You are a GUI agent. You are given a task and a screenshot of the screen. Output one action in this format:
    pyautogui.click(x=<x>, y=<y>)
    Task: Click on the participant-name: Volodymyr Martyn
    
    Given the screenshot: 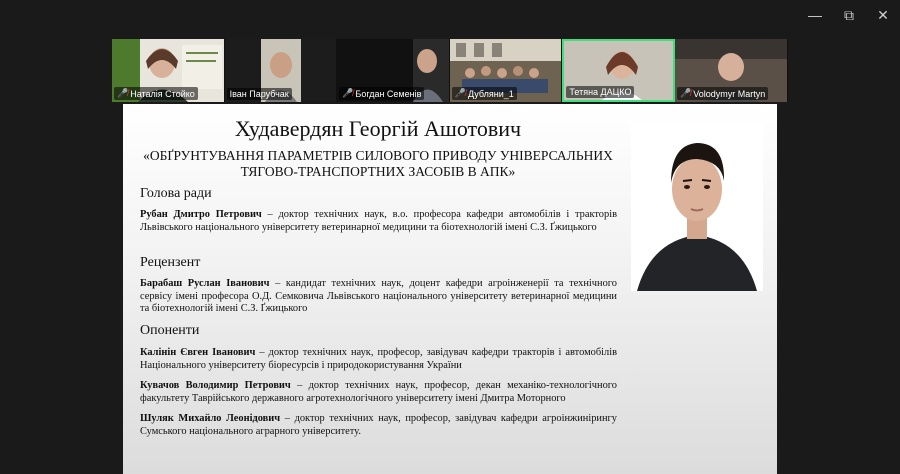 What is the action you would take?
    pyautogui.click(x=729, y=93)
    